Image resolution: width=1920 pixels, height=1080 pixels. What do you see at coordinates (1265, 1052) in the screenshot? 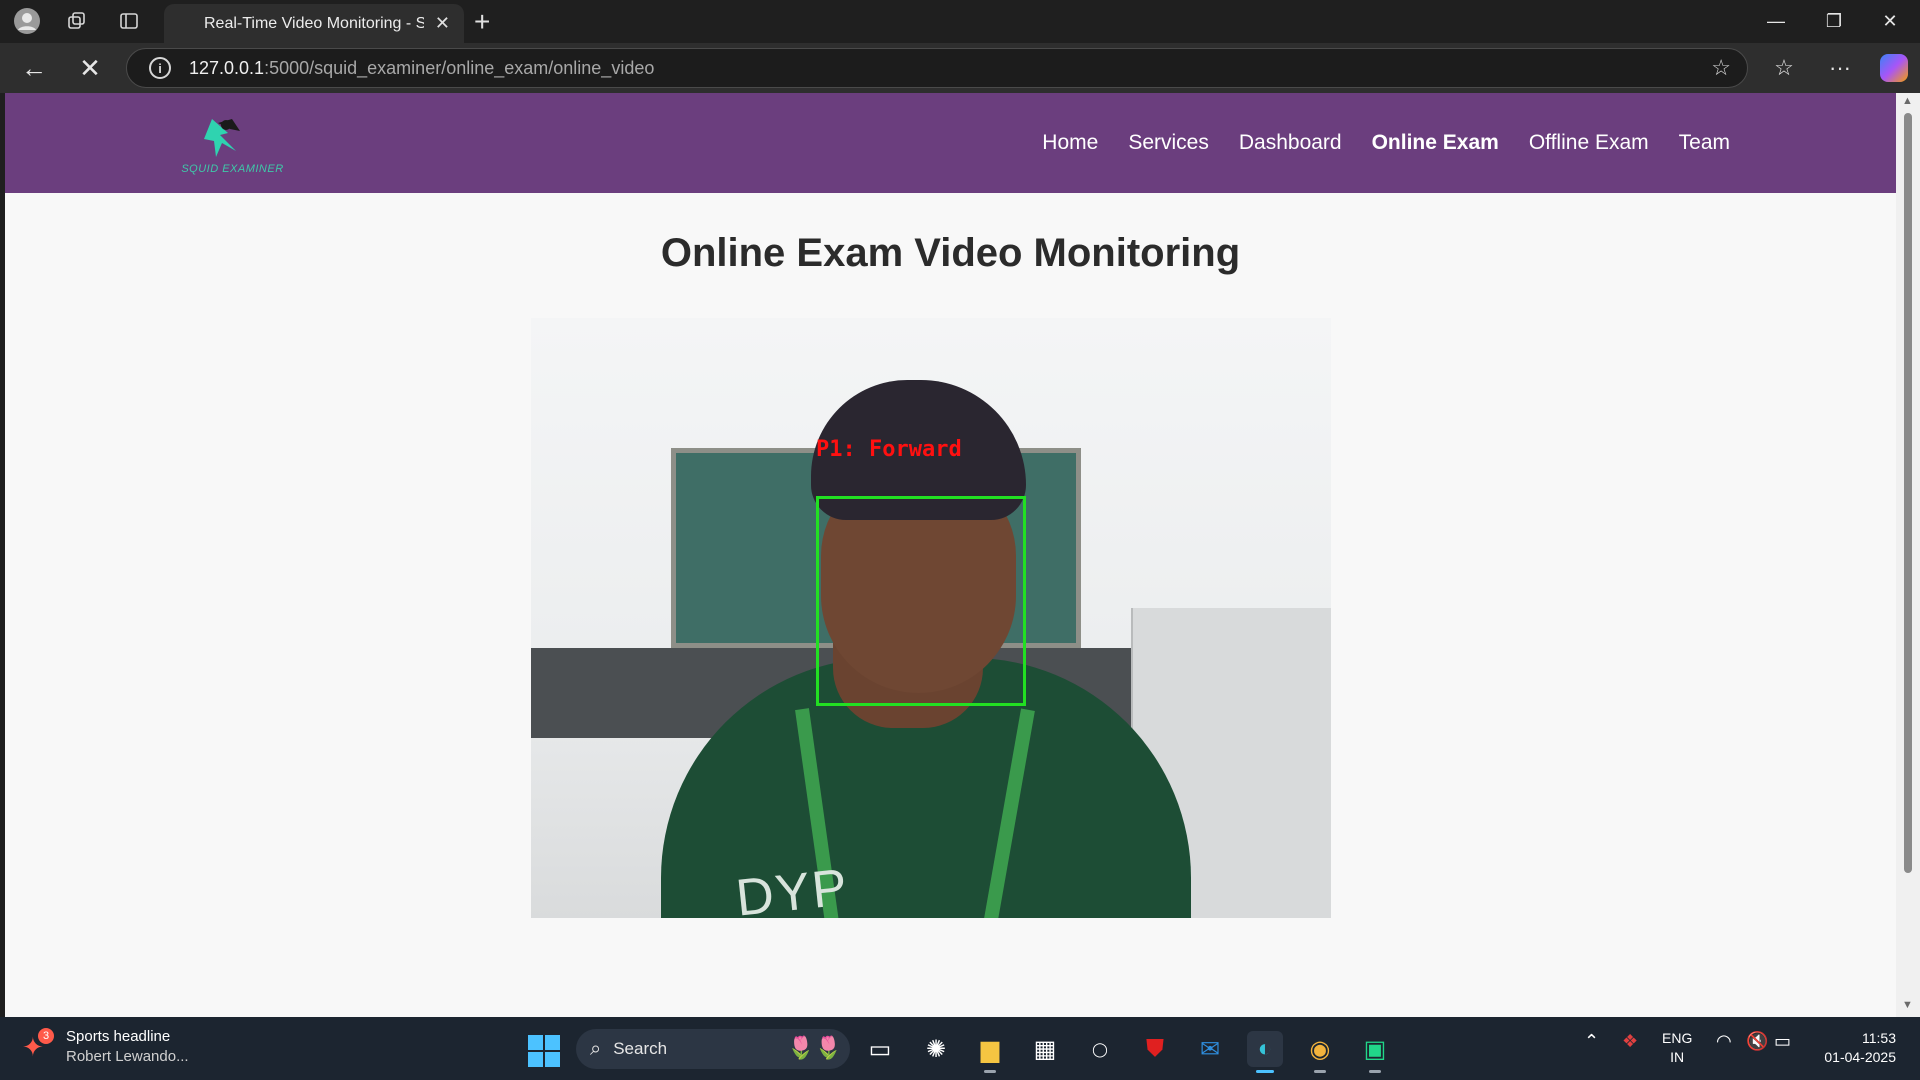
I see `edge-icon: ◐` at bounding box center [1265, 1052].